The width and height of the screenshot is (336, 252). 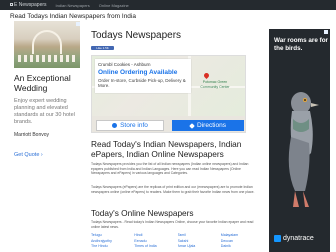 What do you see at coordinates (192, 125) in the screenshot?
I see `directions-icon` at bounding box center [192, 125].